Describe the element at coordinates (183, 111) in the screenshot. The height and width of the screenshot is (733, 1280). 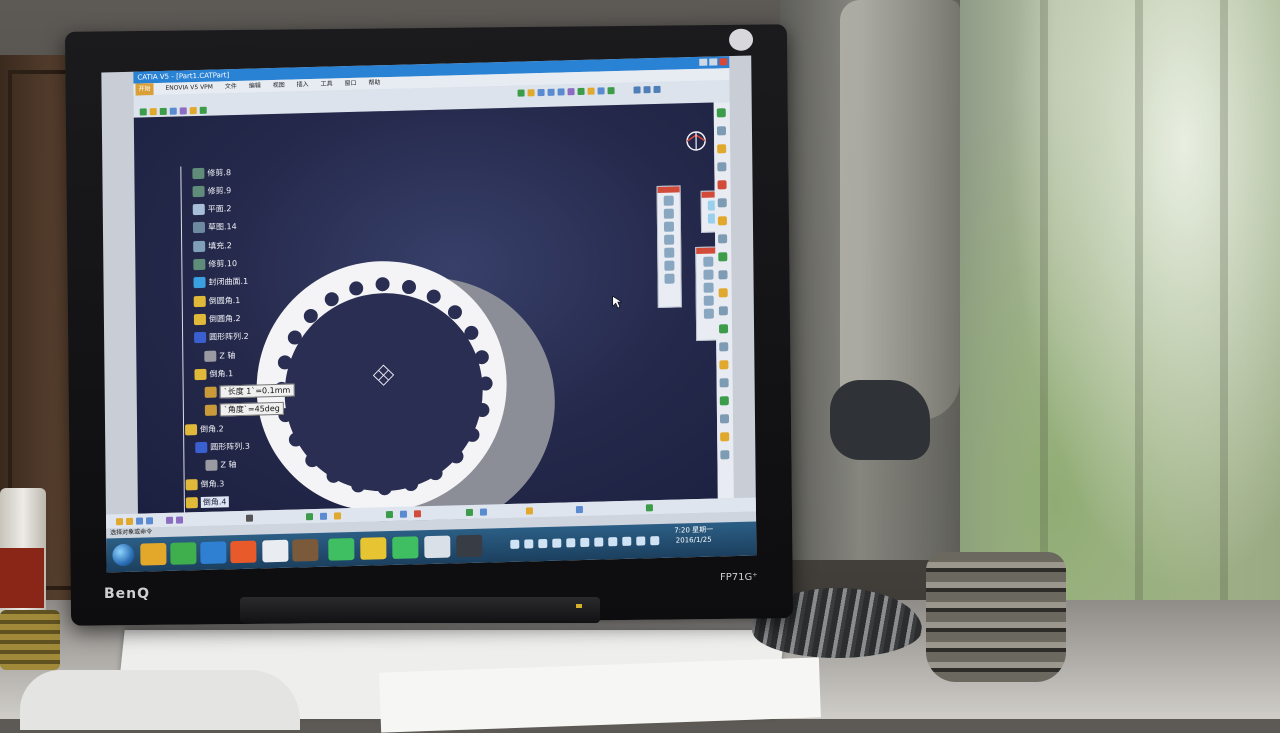
I see `shaft-icon` at that location.